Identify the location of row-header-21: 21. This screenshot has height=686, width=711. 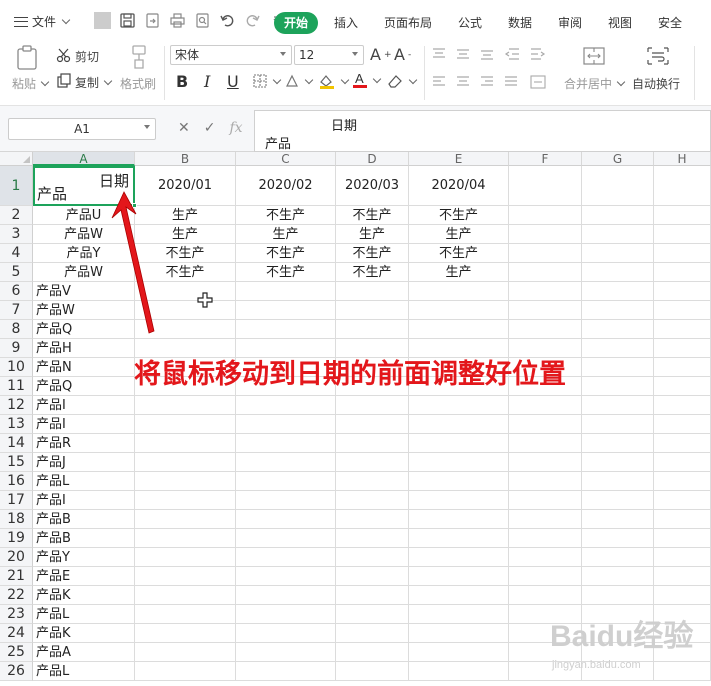
(16, 576).